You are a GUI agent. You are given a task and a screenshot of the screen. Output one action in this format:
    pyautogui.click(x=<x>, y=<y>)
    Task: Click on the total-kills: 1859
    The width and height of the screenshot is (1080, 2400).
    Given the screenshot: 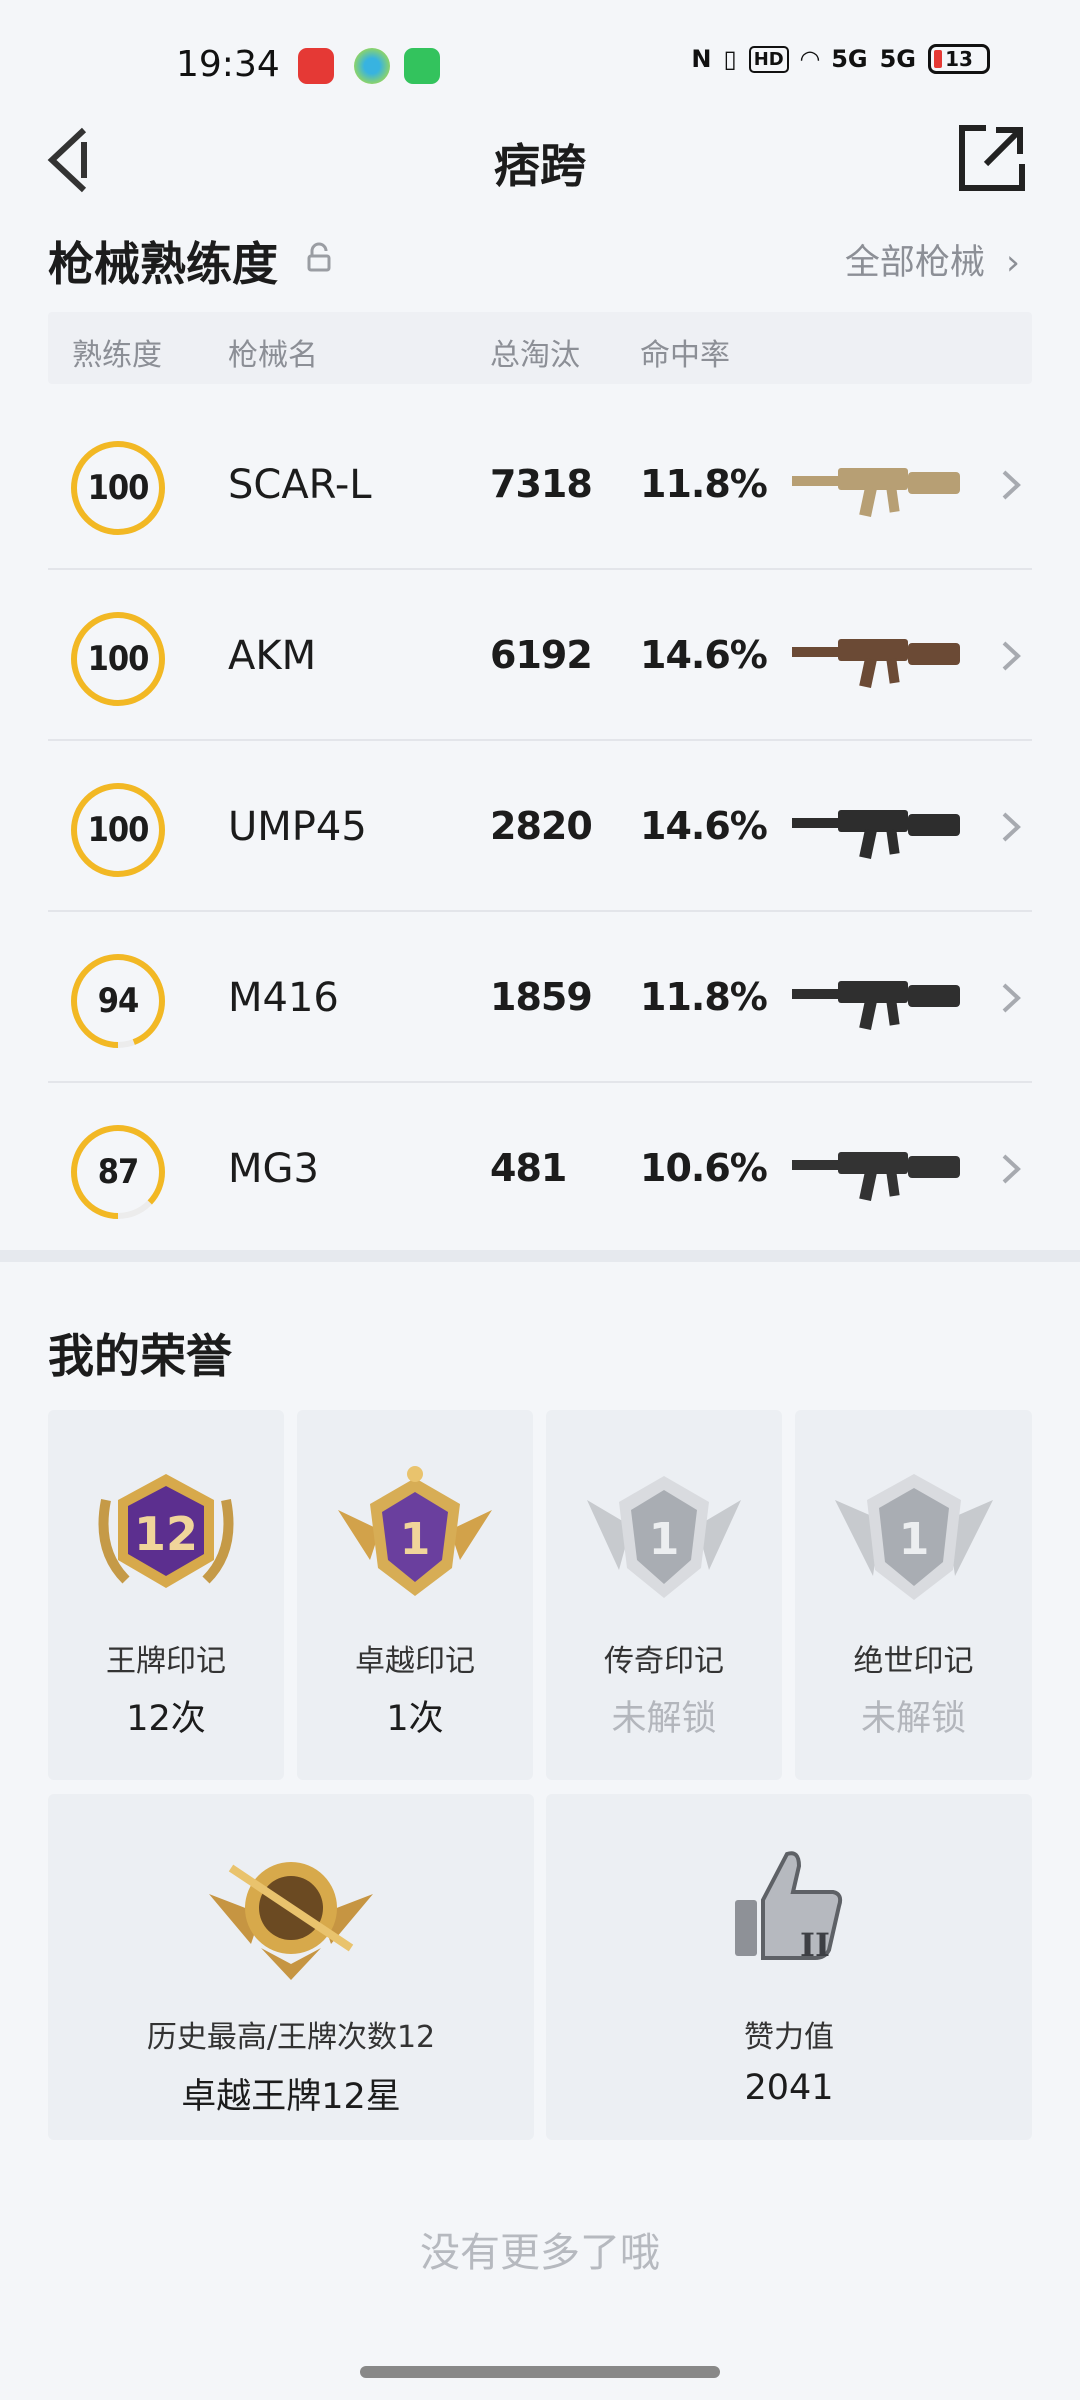 What is the action you would take?
    pyautogui.click(x=541, y=997)
    